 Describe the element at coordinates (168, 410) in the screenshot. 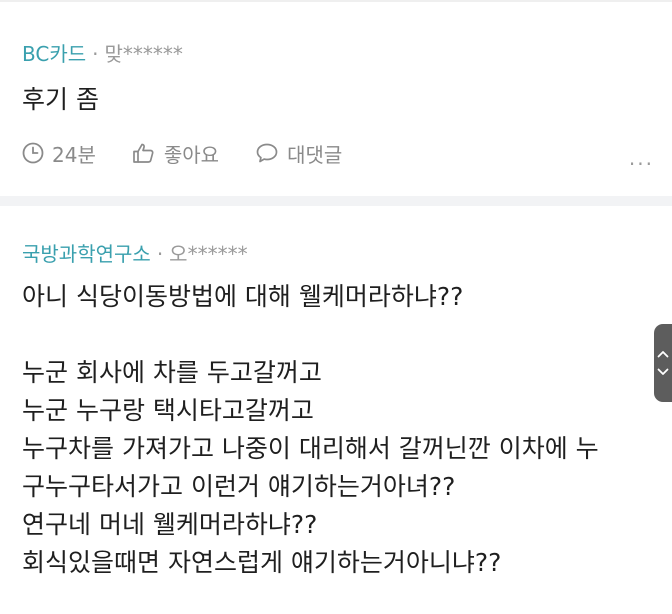

I see `comment-line: 누군 누구랑 택시타고갈꺼고` at that location.